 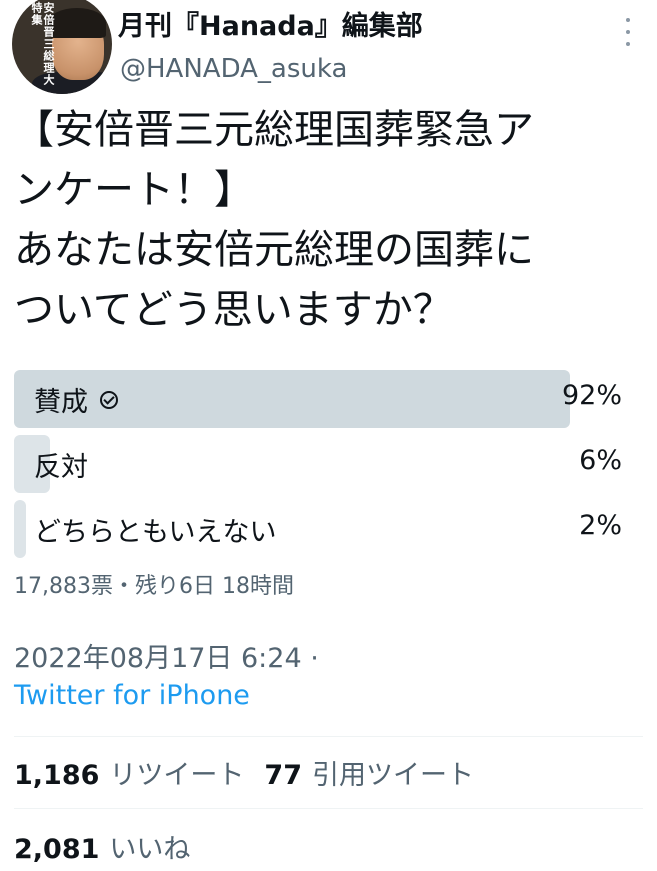 What do you see at coordinates (233, 310) in the screenshot?
I see `tweet-line: ついてどう思いますか？` at bounding box center [233, 310].